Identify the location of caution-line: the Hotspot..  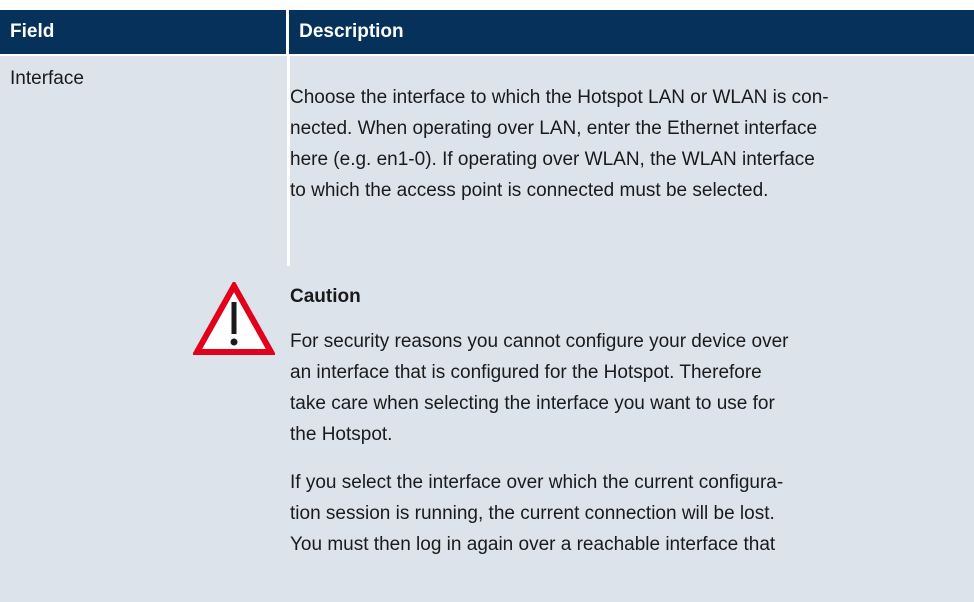
(341, 434).